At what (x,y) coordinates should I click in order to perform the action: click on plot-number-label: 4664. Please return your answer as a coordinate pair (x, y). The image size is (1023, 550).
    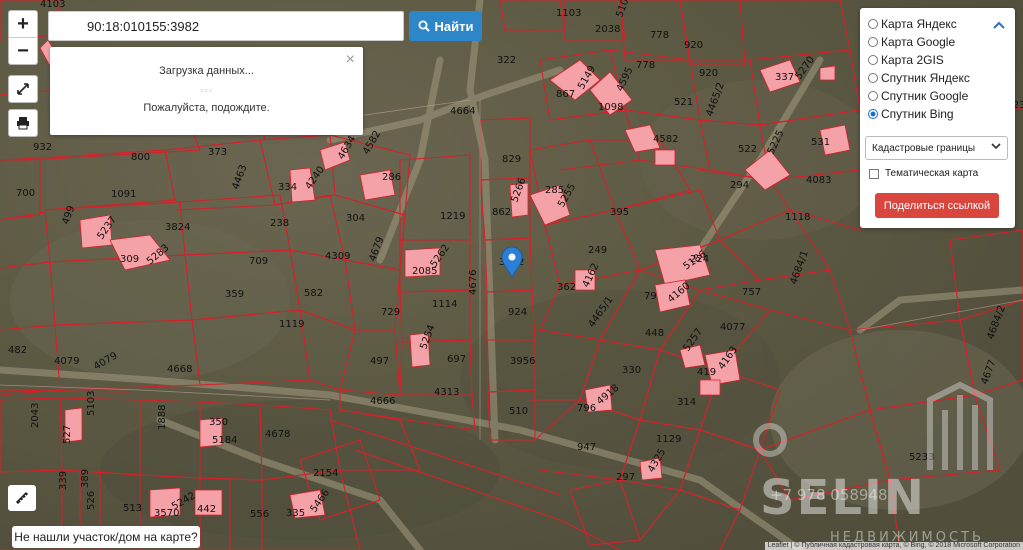
    Looking at the image, I should click on (462, 111).